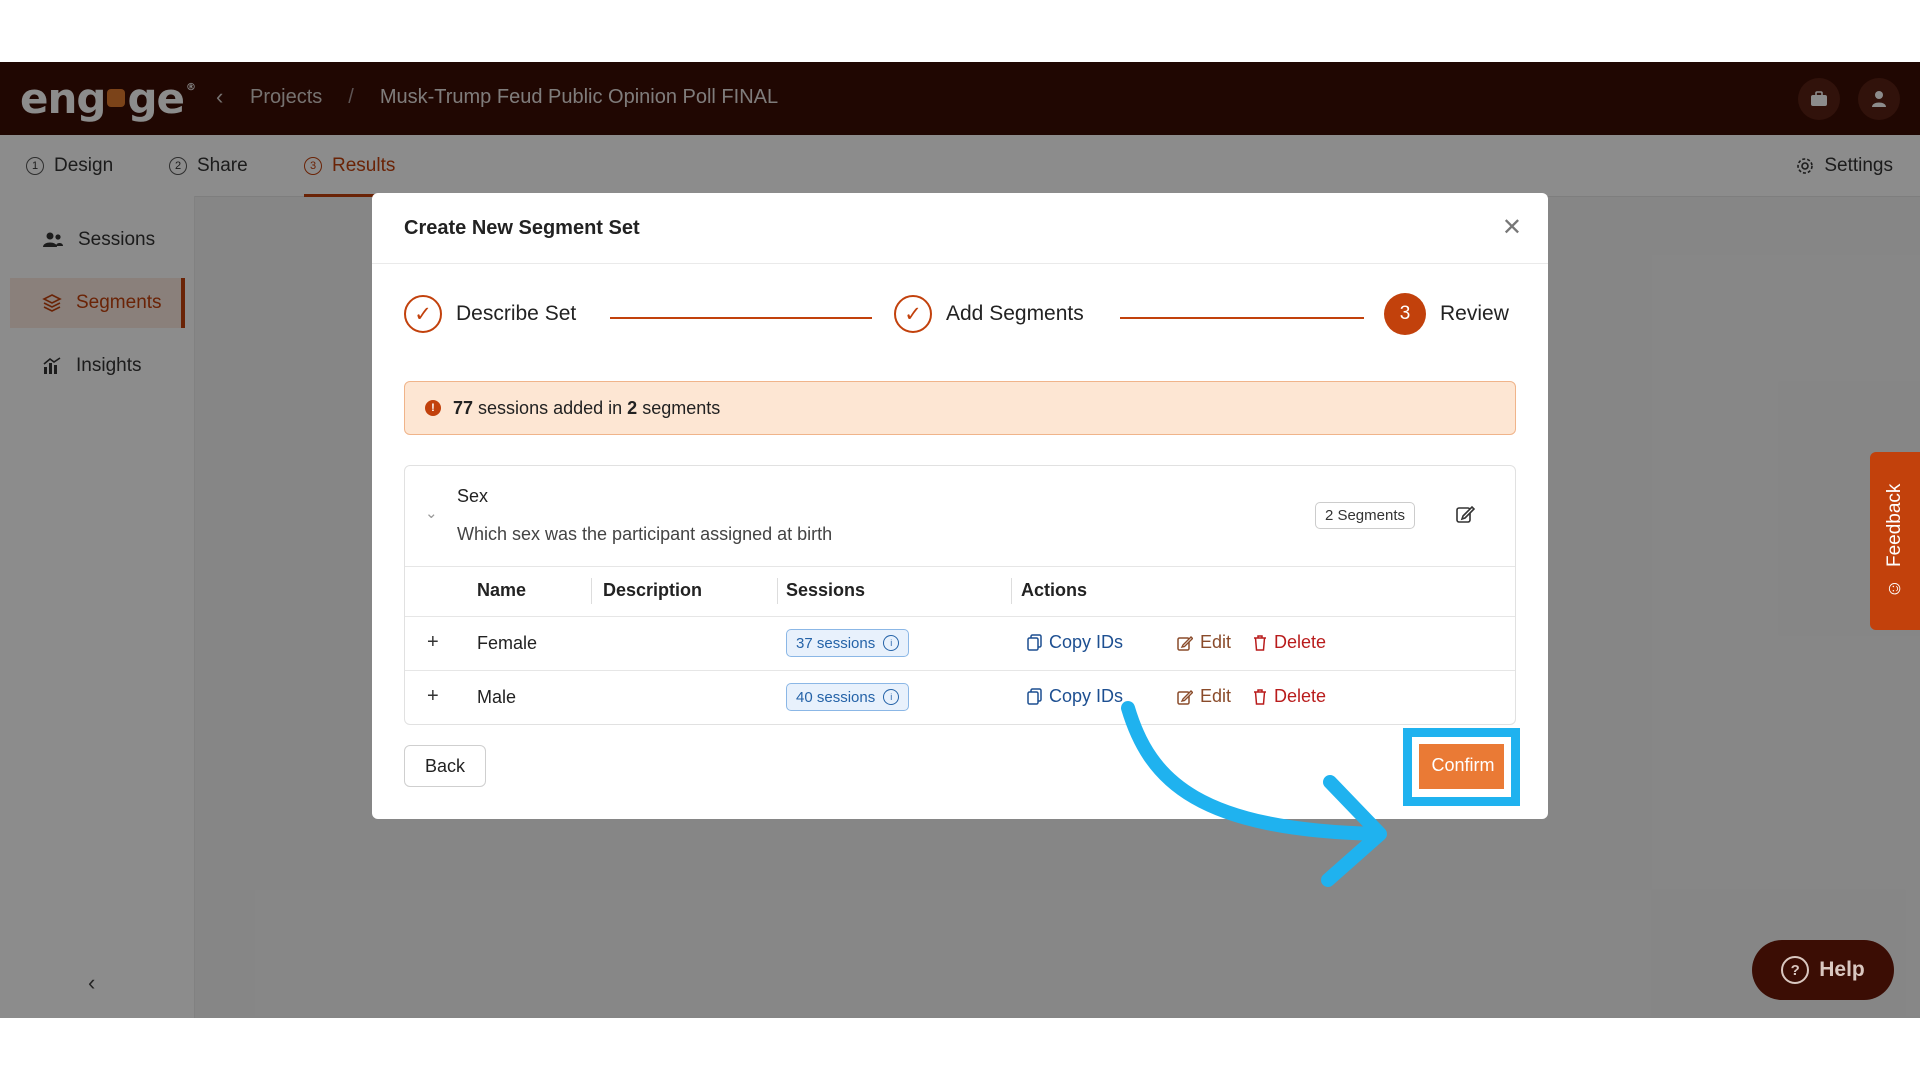 This screenshot has height=1080, width=1920. What do you see at coordinates (473, 496) in the screenshot?
I see `segment-name: Sex` at bounding box center [473, 496].